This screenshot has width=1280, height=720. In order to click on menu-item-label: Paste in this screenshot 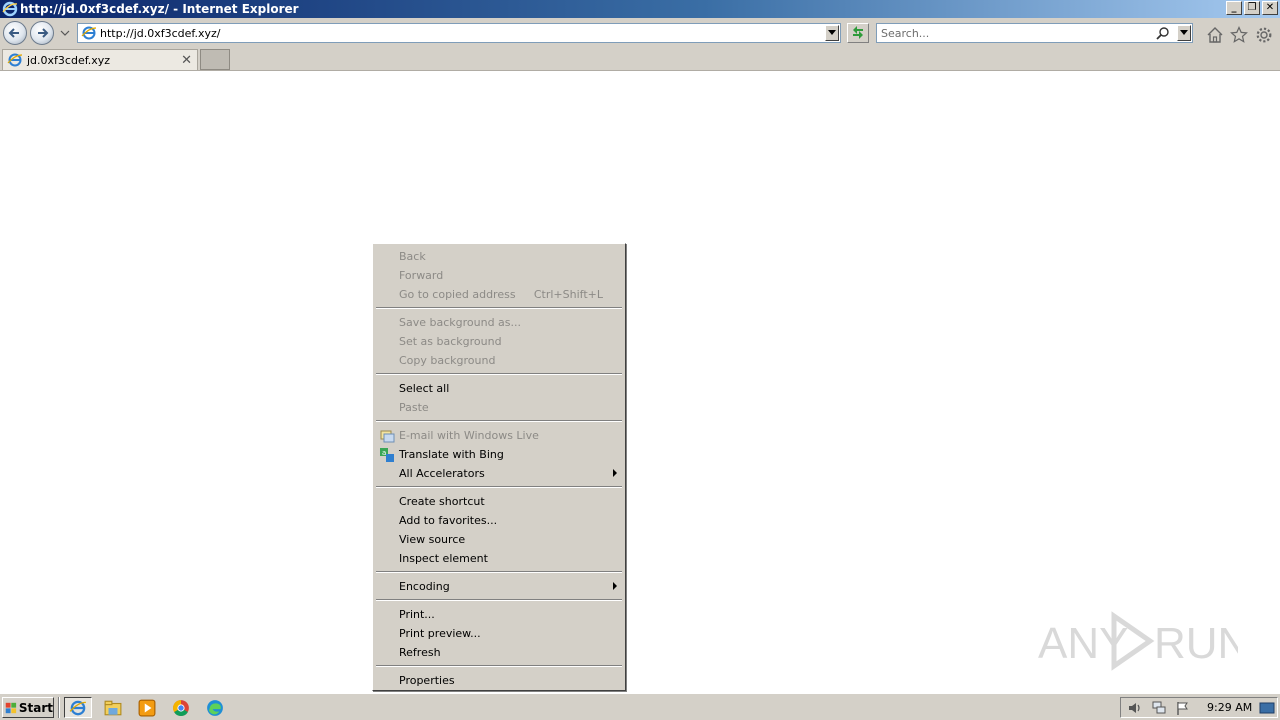, I will do `click(414, 407)`.